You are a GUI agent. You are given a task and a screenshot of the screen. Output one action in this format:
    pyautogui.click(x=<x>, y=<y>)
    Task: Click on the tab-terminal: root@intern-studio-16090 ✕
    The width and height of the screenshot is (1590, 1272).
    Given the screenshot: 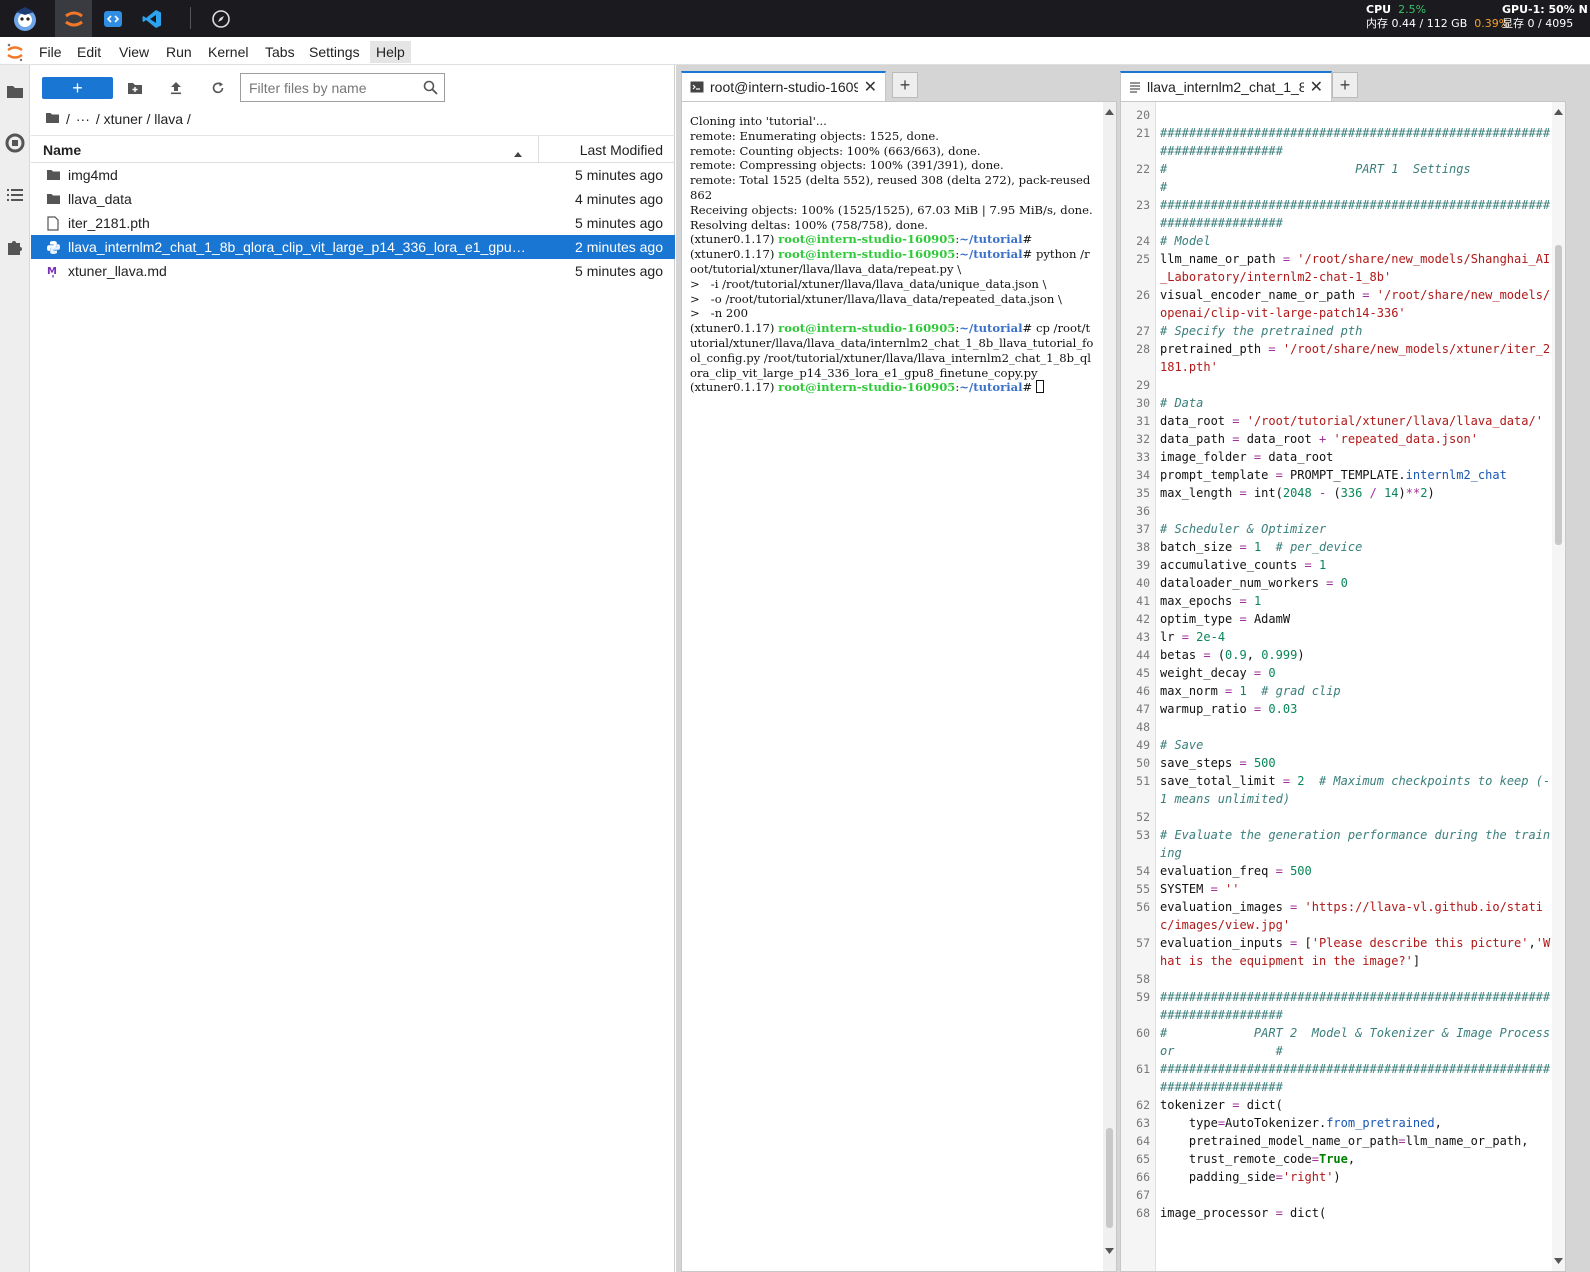 What is the action you would take?
    pyautogui.click(x=783, y=86)
    